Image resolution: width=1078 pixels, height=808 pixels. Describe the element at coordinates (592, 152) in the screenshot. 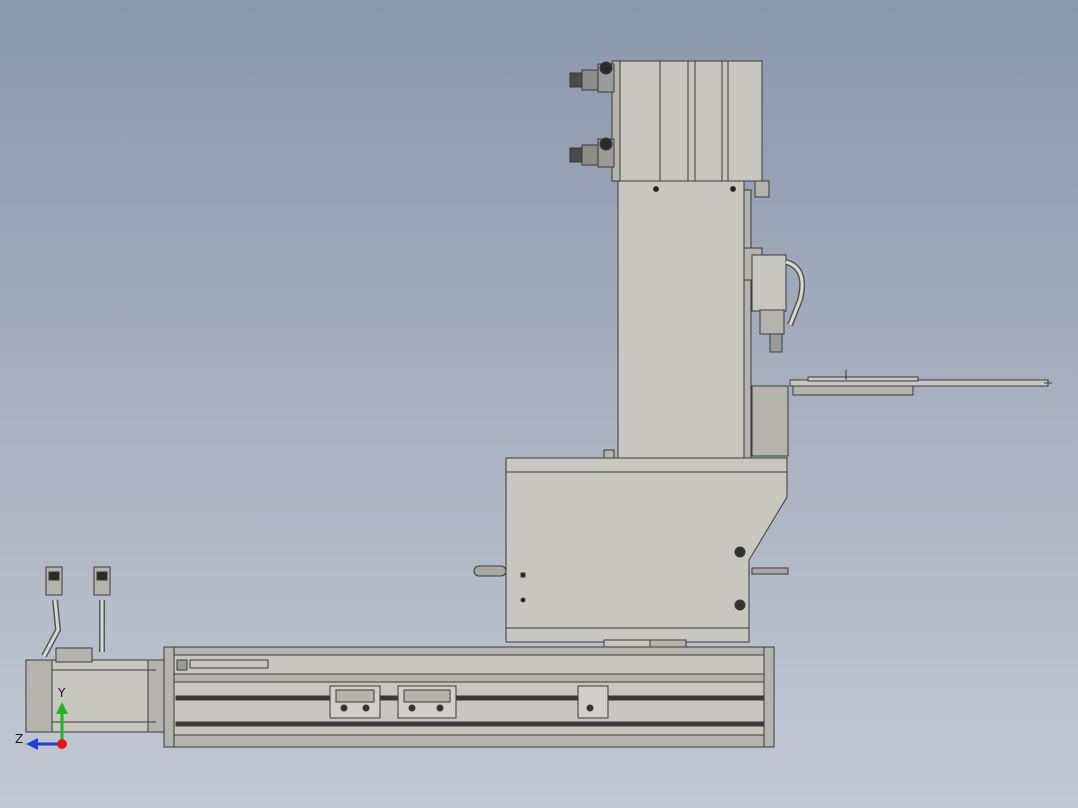

I see `air-fitting-bottom` at that location.